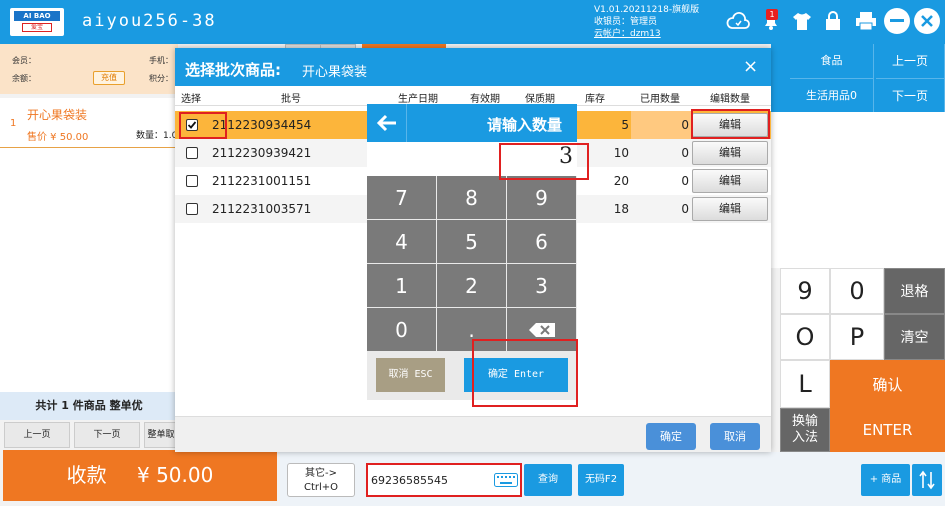 The height and width of the screenshot is (506, 945). What do you see at coordinates (401, 241) in the screenshot?
I see `pad-key-4: 4` at bounding box center [401, 241].